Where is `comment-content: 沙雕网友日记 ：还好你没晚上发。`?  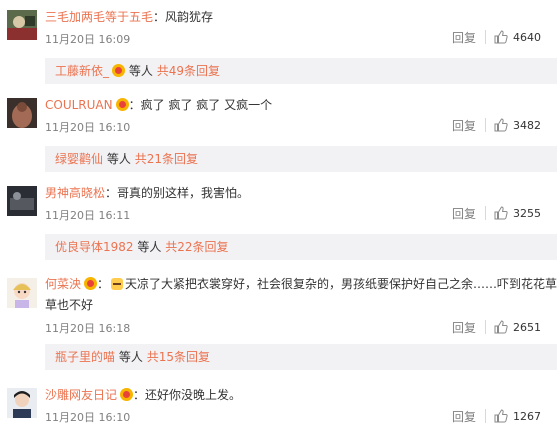
comment-content: 沙雕网友日记 ：还好你没晚上发。 is located at coordinates (143, 395).